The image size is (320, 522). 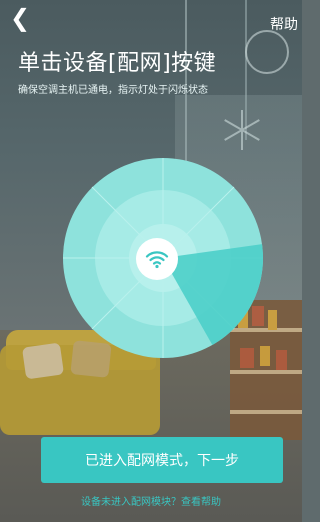 What do you see at coordinates (162, 460) in the screenshot?
I see `next-step-button: 已进入配网模式，下一步` at bounding box center [162, 460].